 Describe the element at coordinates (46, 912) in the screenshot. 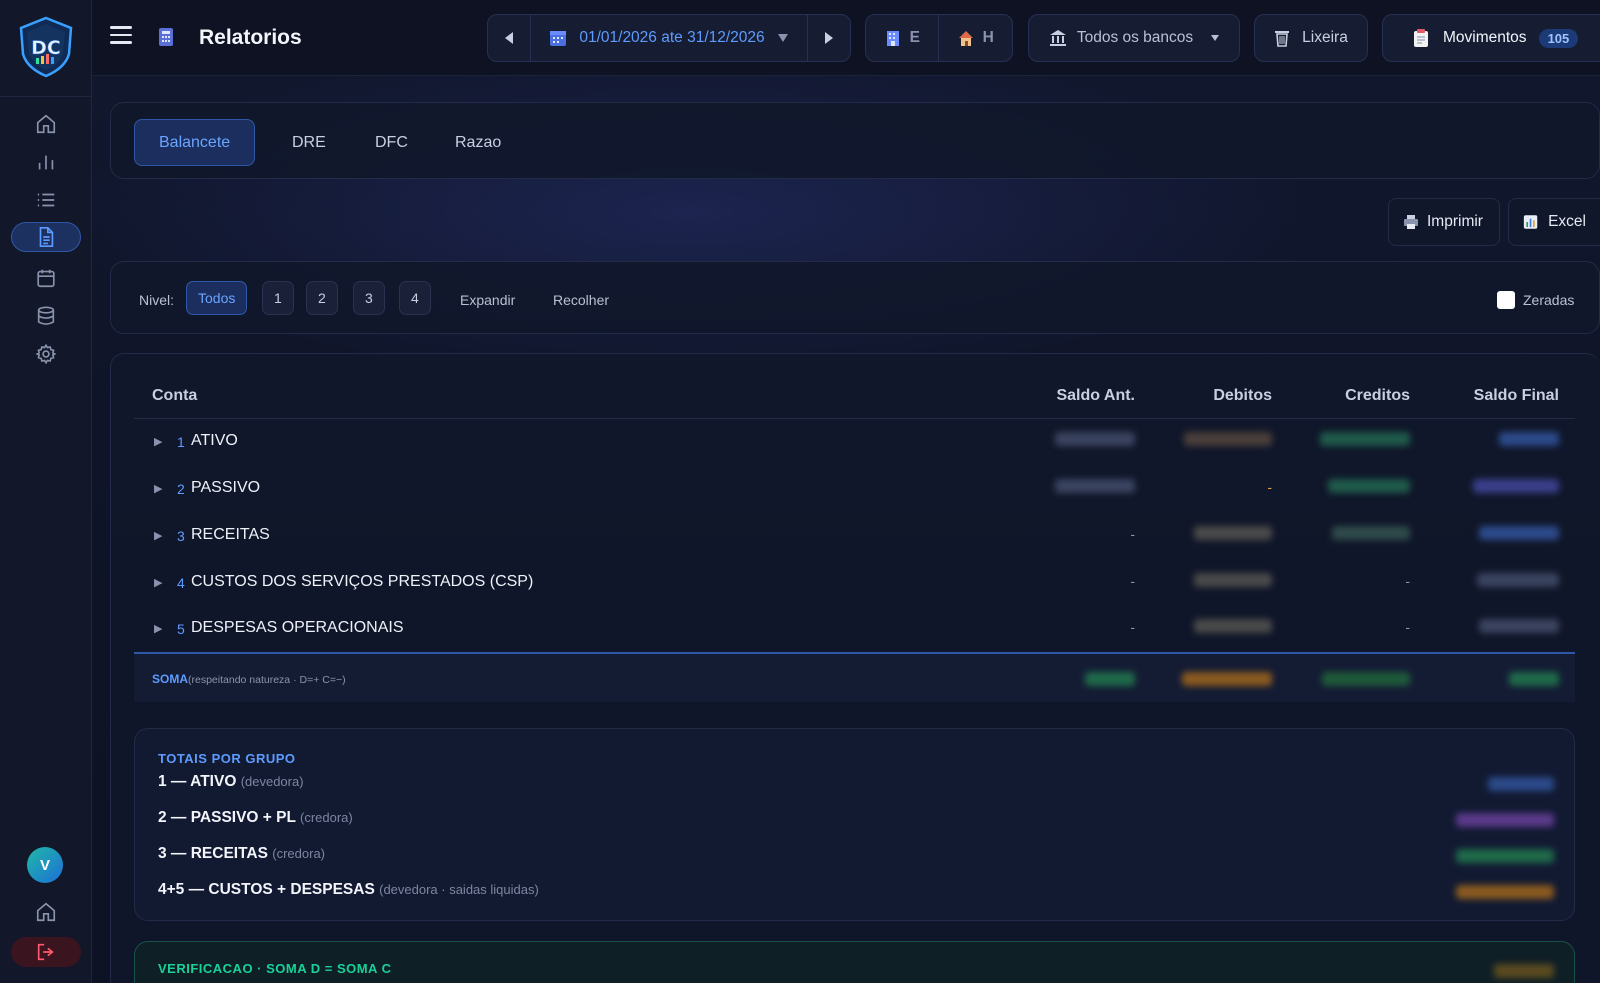

I see `nav-home-bottom` at that location.